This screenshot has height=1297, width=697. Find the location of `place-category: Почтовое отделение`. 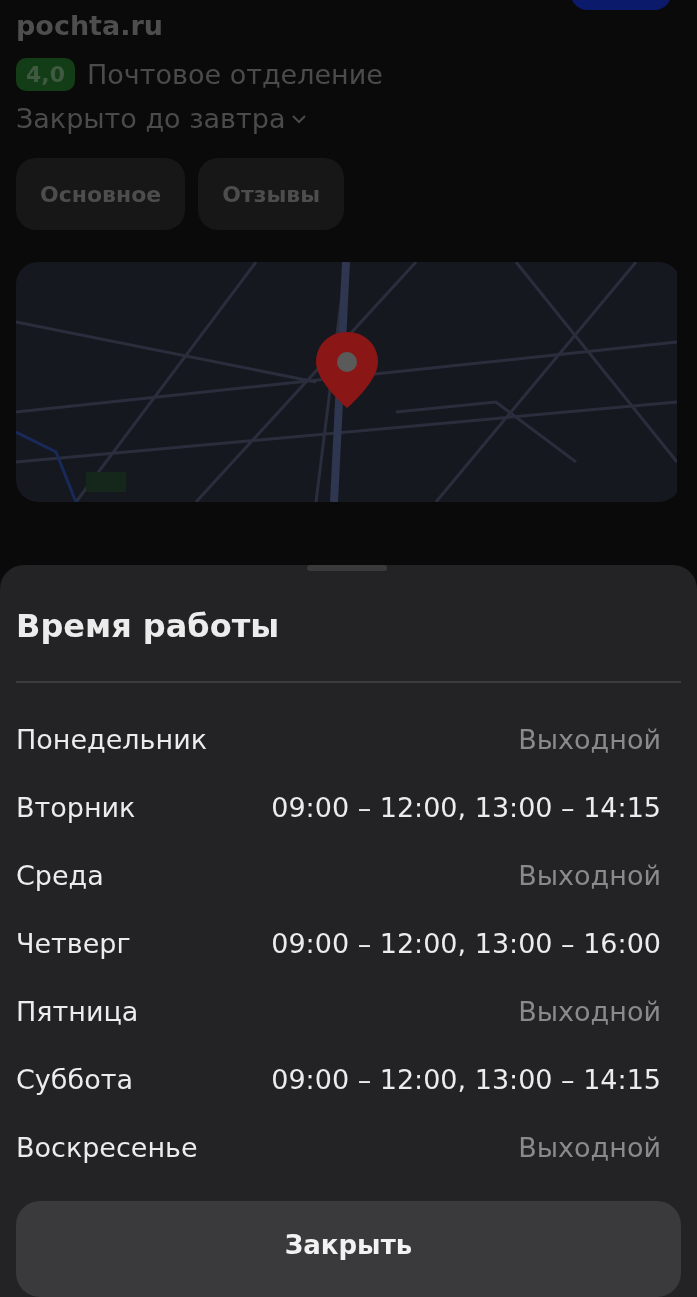

place-category: Почтовое отделение is located at coordinates (235, 74).